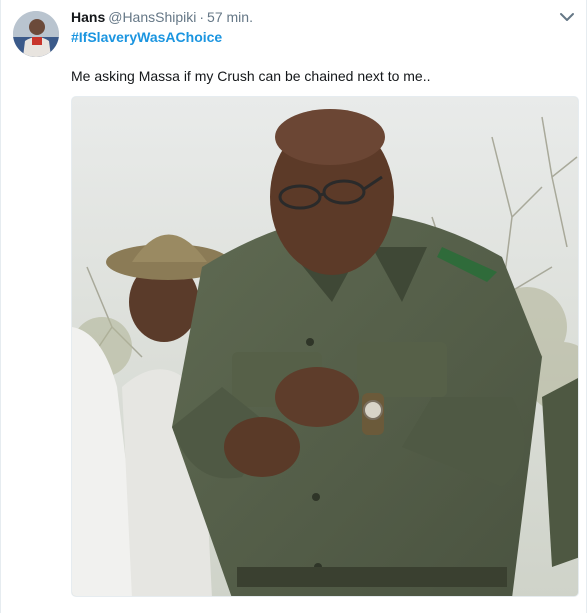 The width and height of the screenshot is (587, 613). What do you see at coordinates (230, 17) in the screenshot?
I see `timestamp: 57 min.` at bounding box center [230, 17].